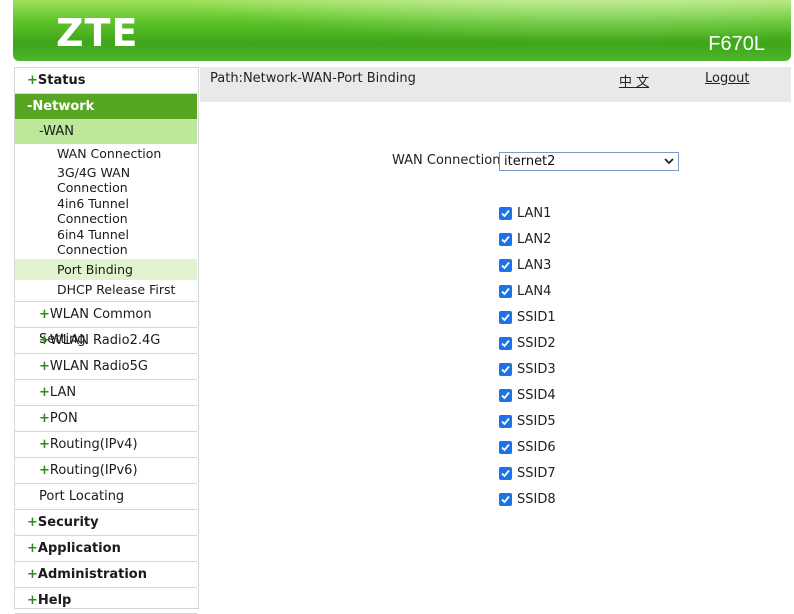  I want to click on sidebar-item-label: Routing(IPv6), so click(93, 470).